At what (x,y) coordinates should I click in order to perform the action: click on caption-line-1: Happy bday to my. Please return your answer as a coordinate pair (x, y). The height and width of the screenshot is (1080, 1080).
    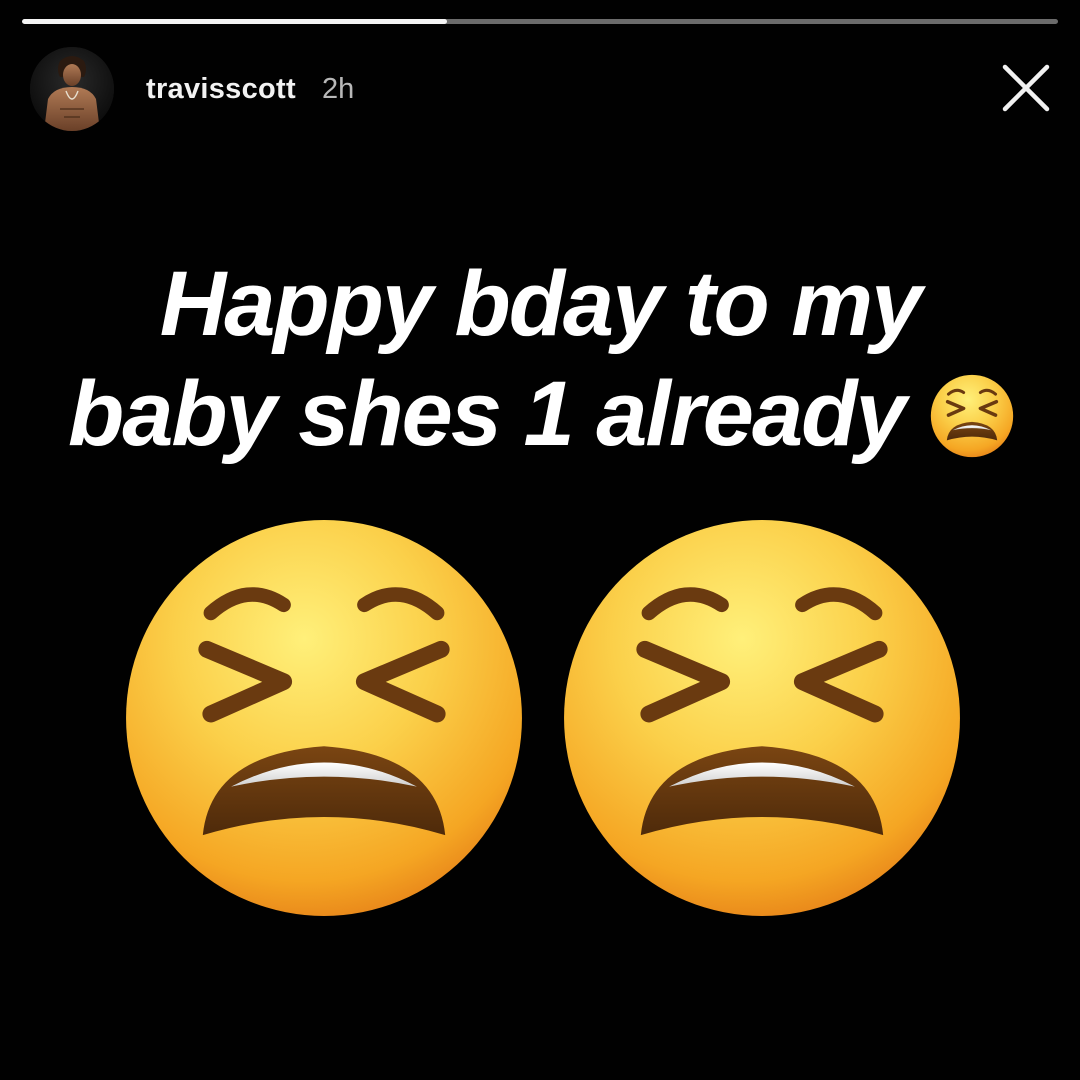
    Looking at the image, I should click on (540, 304).